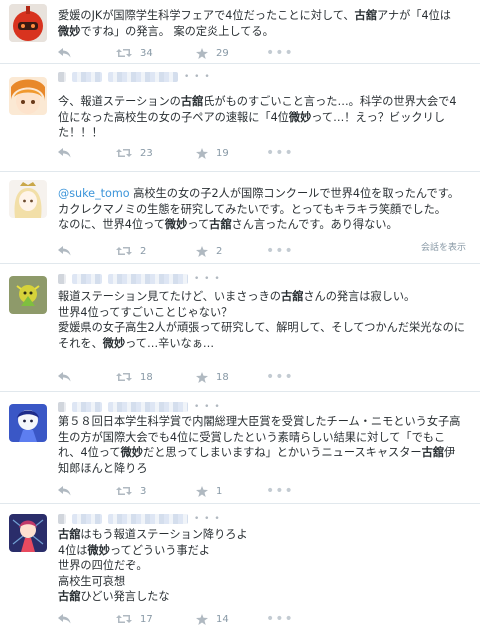 The width and height of the screenshot is (480, 633). Describe the element at coordinates (231, 619) in the screenshot. I see `favorite-button: 14` at that location.